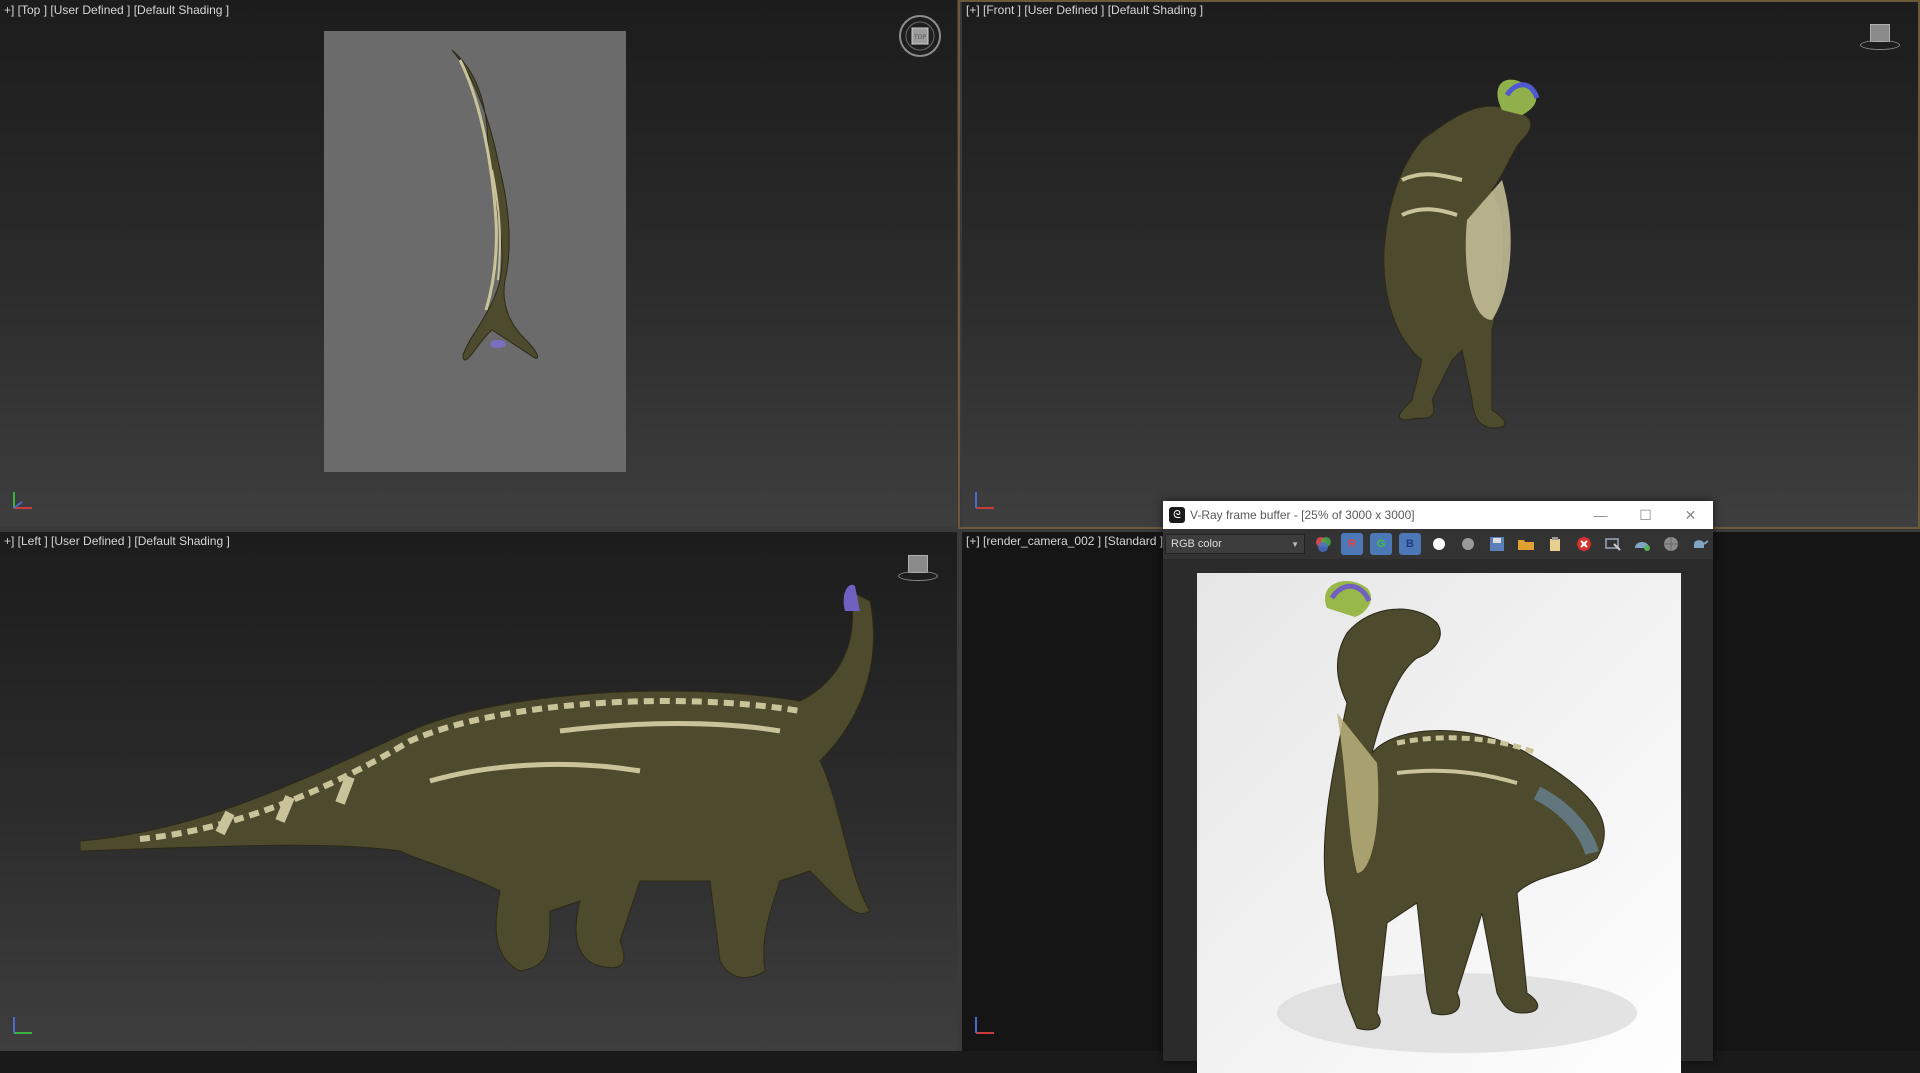 The width and height of the screenshot is (1920, 1073). Describe the element at coordinates (1671, 544) in the screenshot. I see `render-globe-icon` at that location.